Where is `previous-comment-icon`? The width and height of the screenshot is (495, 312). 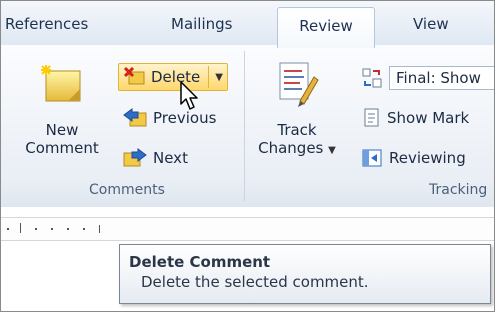 previous-comment-icon is located at coordinates (135, 117).